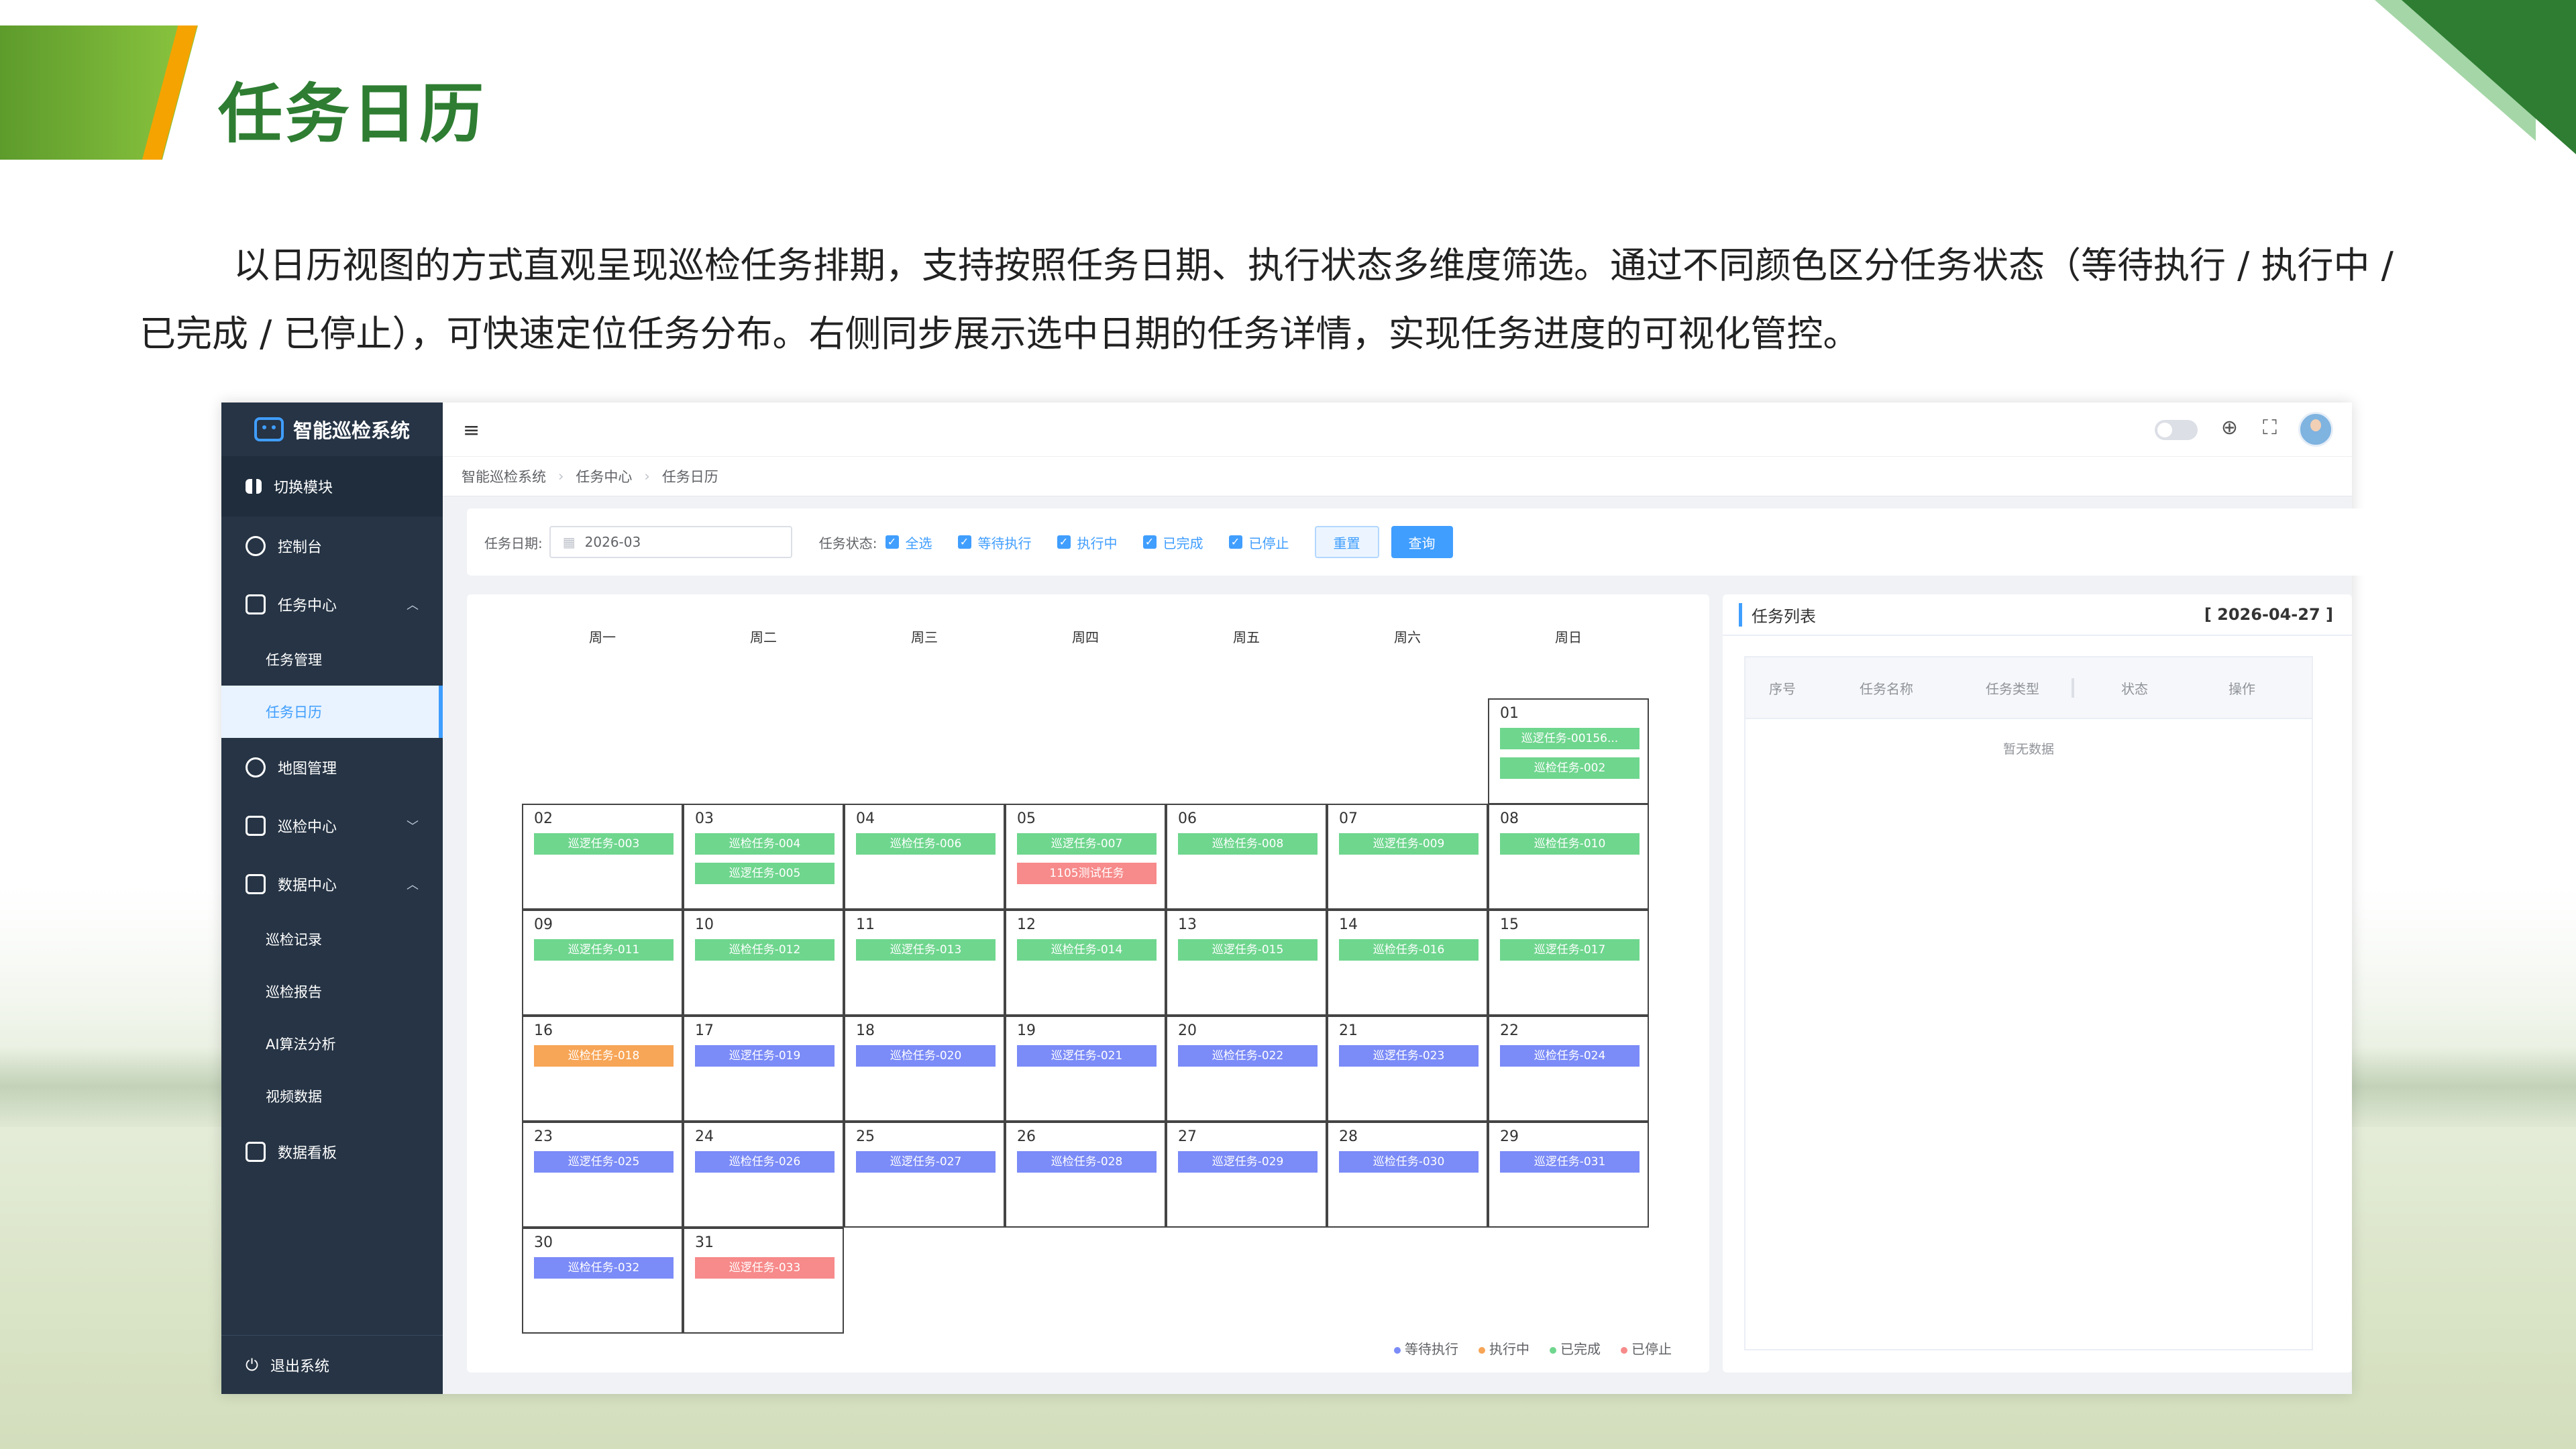  Describe the element at coordinates (1407, 963) in the screenshot. I see `calendar-day-cell: 14 巡检任务-016` at that location.